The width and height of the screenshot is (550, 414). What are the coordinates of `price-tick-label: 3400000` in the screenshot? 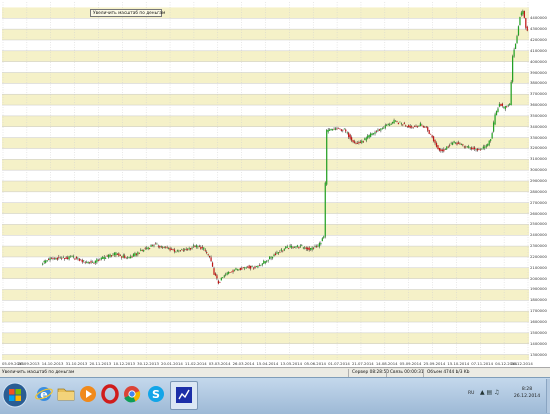 It's located at (538, 126).